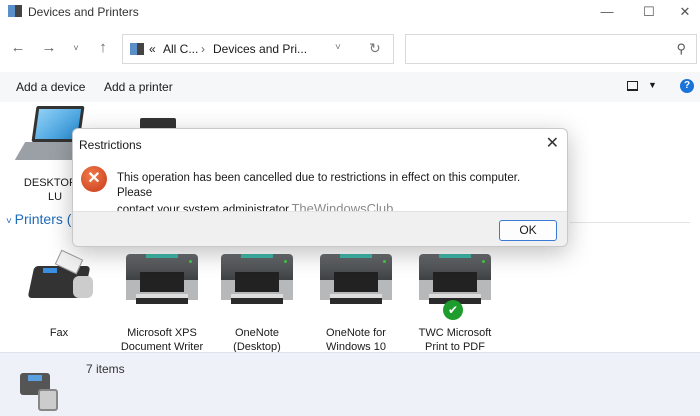 This screenshot has width=700, height=416. Describe the element at coordinates (94, 179) in the screenshot. I see `error-icon: ✕` at that location.